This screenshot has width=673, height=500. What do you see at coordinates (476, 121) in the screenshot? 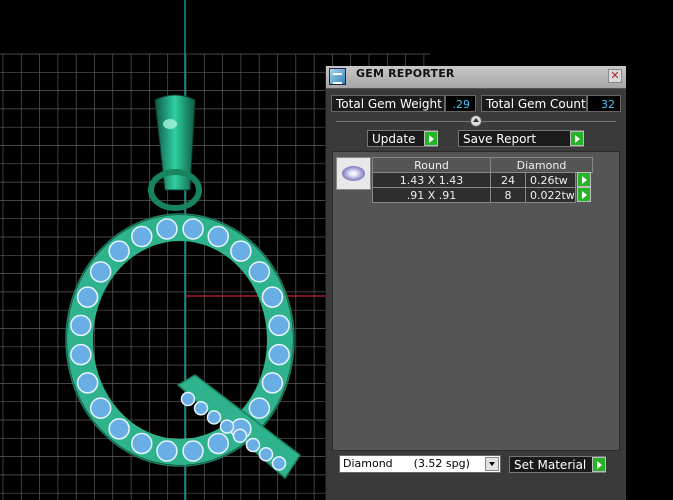
I see `collapse-toggle` at bounding box center [476, 121].